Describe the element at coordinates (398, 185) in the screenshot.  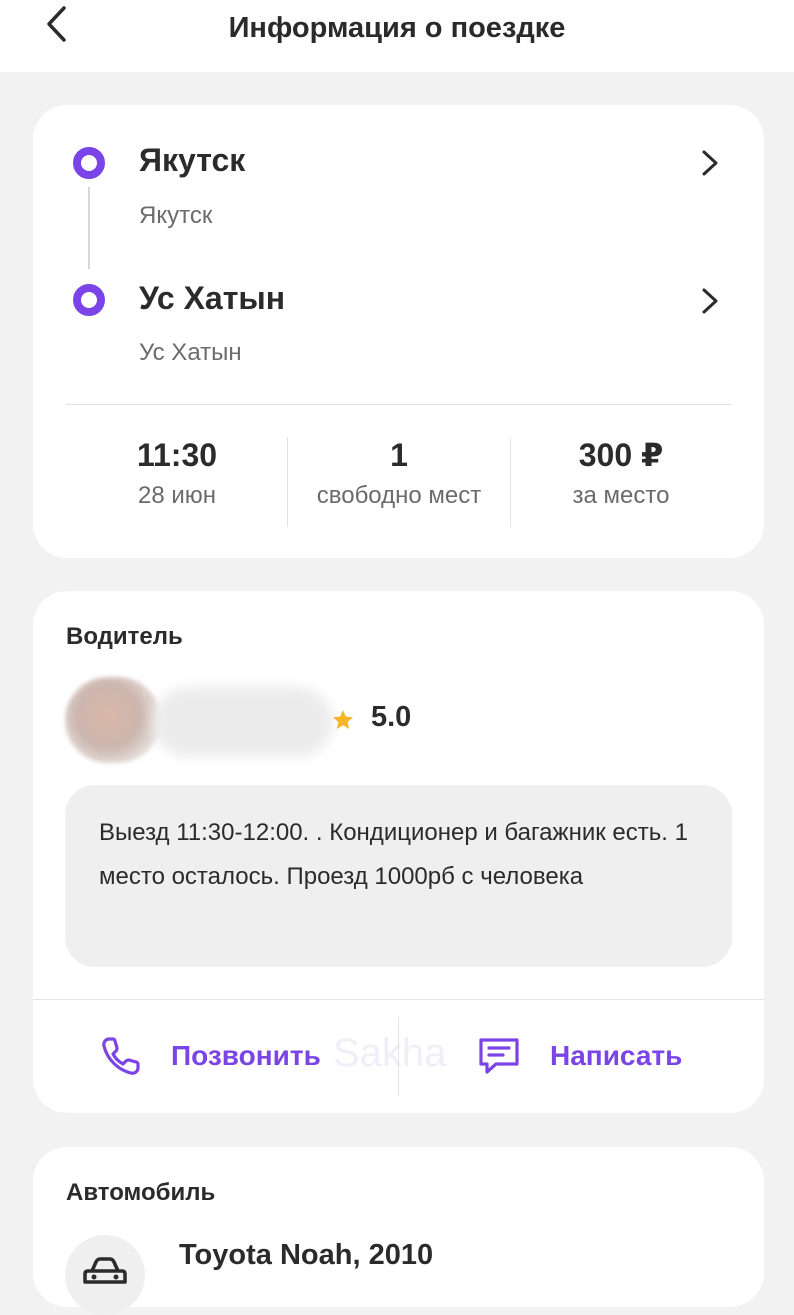
I see `stop-from: Якутск Якутск` at that location.